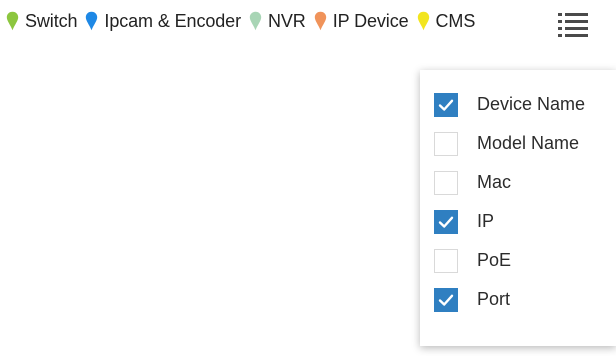 This screenshot has height=356, width=616. I want to click on column-option-ip: IP, so click(518, 221).